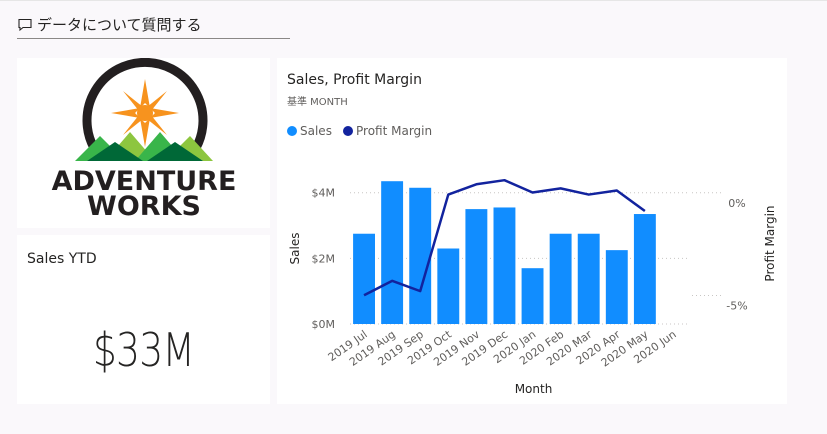  Describe the element at coordinates (144, 206) in the screenshot. I see `logo-line2: WORKS` at that location.